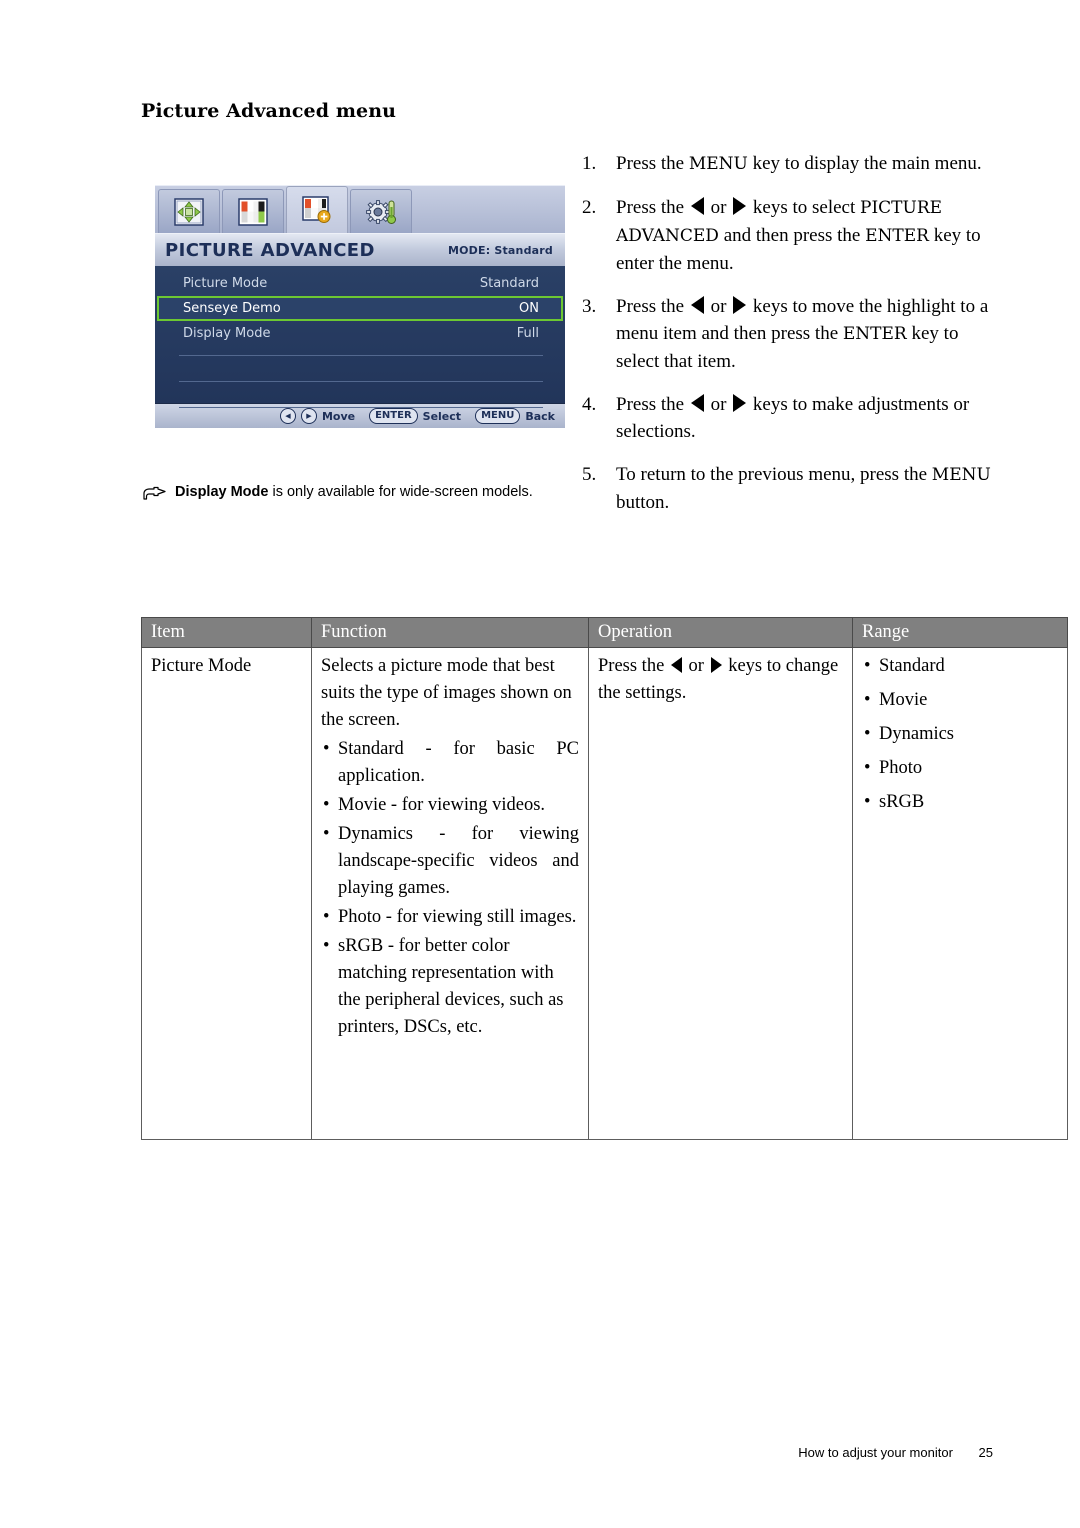 This screenshot has height=1528, width=1080. What do you see at coordinates (960, 632) in the screenshot?
I see `column-header-range: Range` at bounding box center [960, 632].